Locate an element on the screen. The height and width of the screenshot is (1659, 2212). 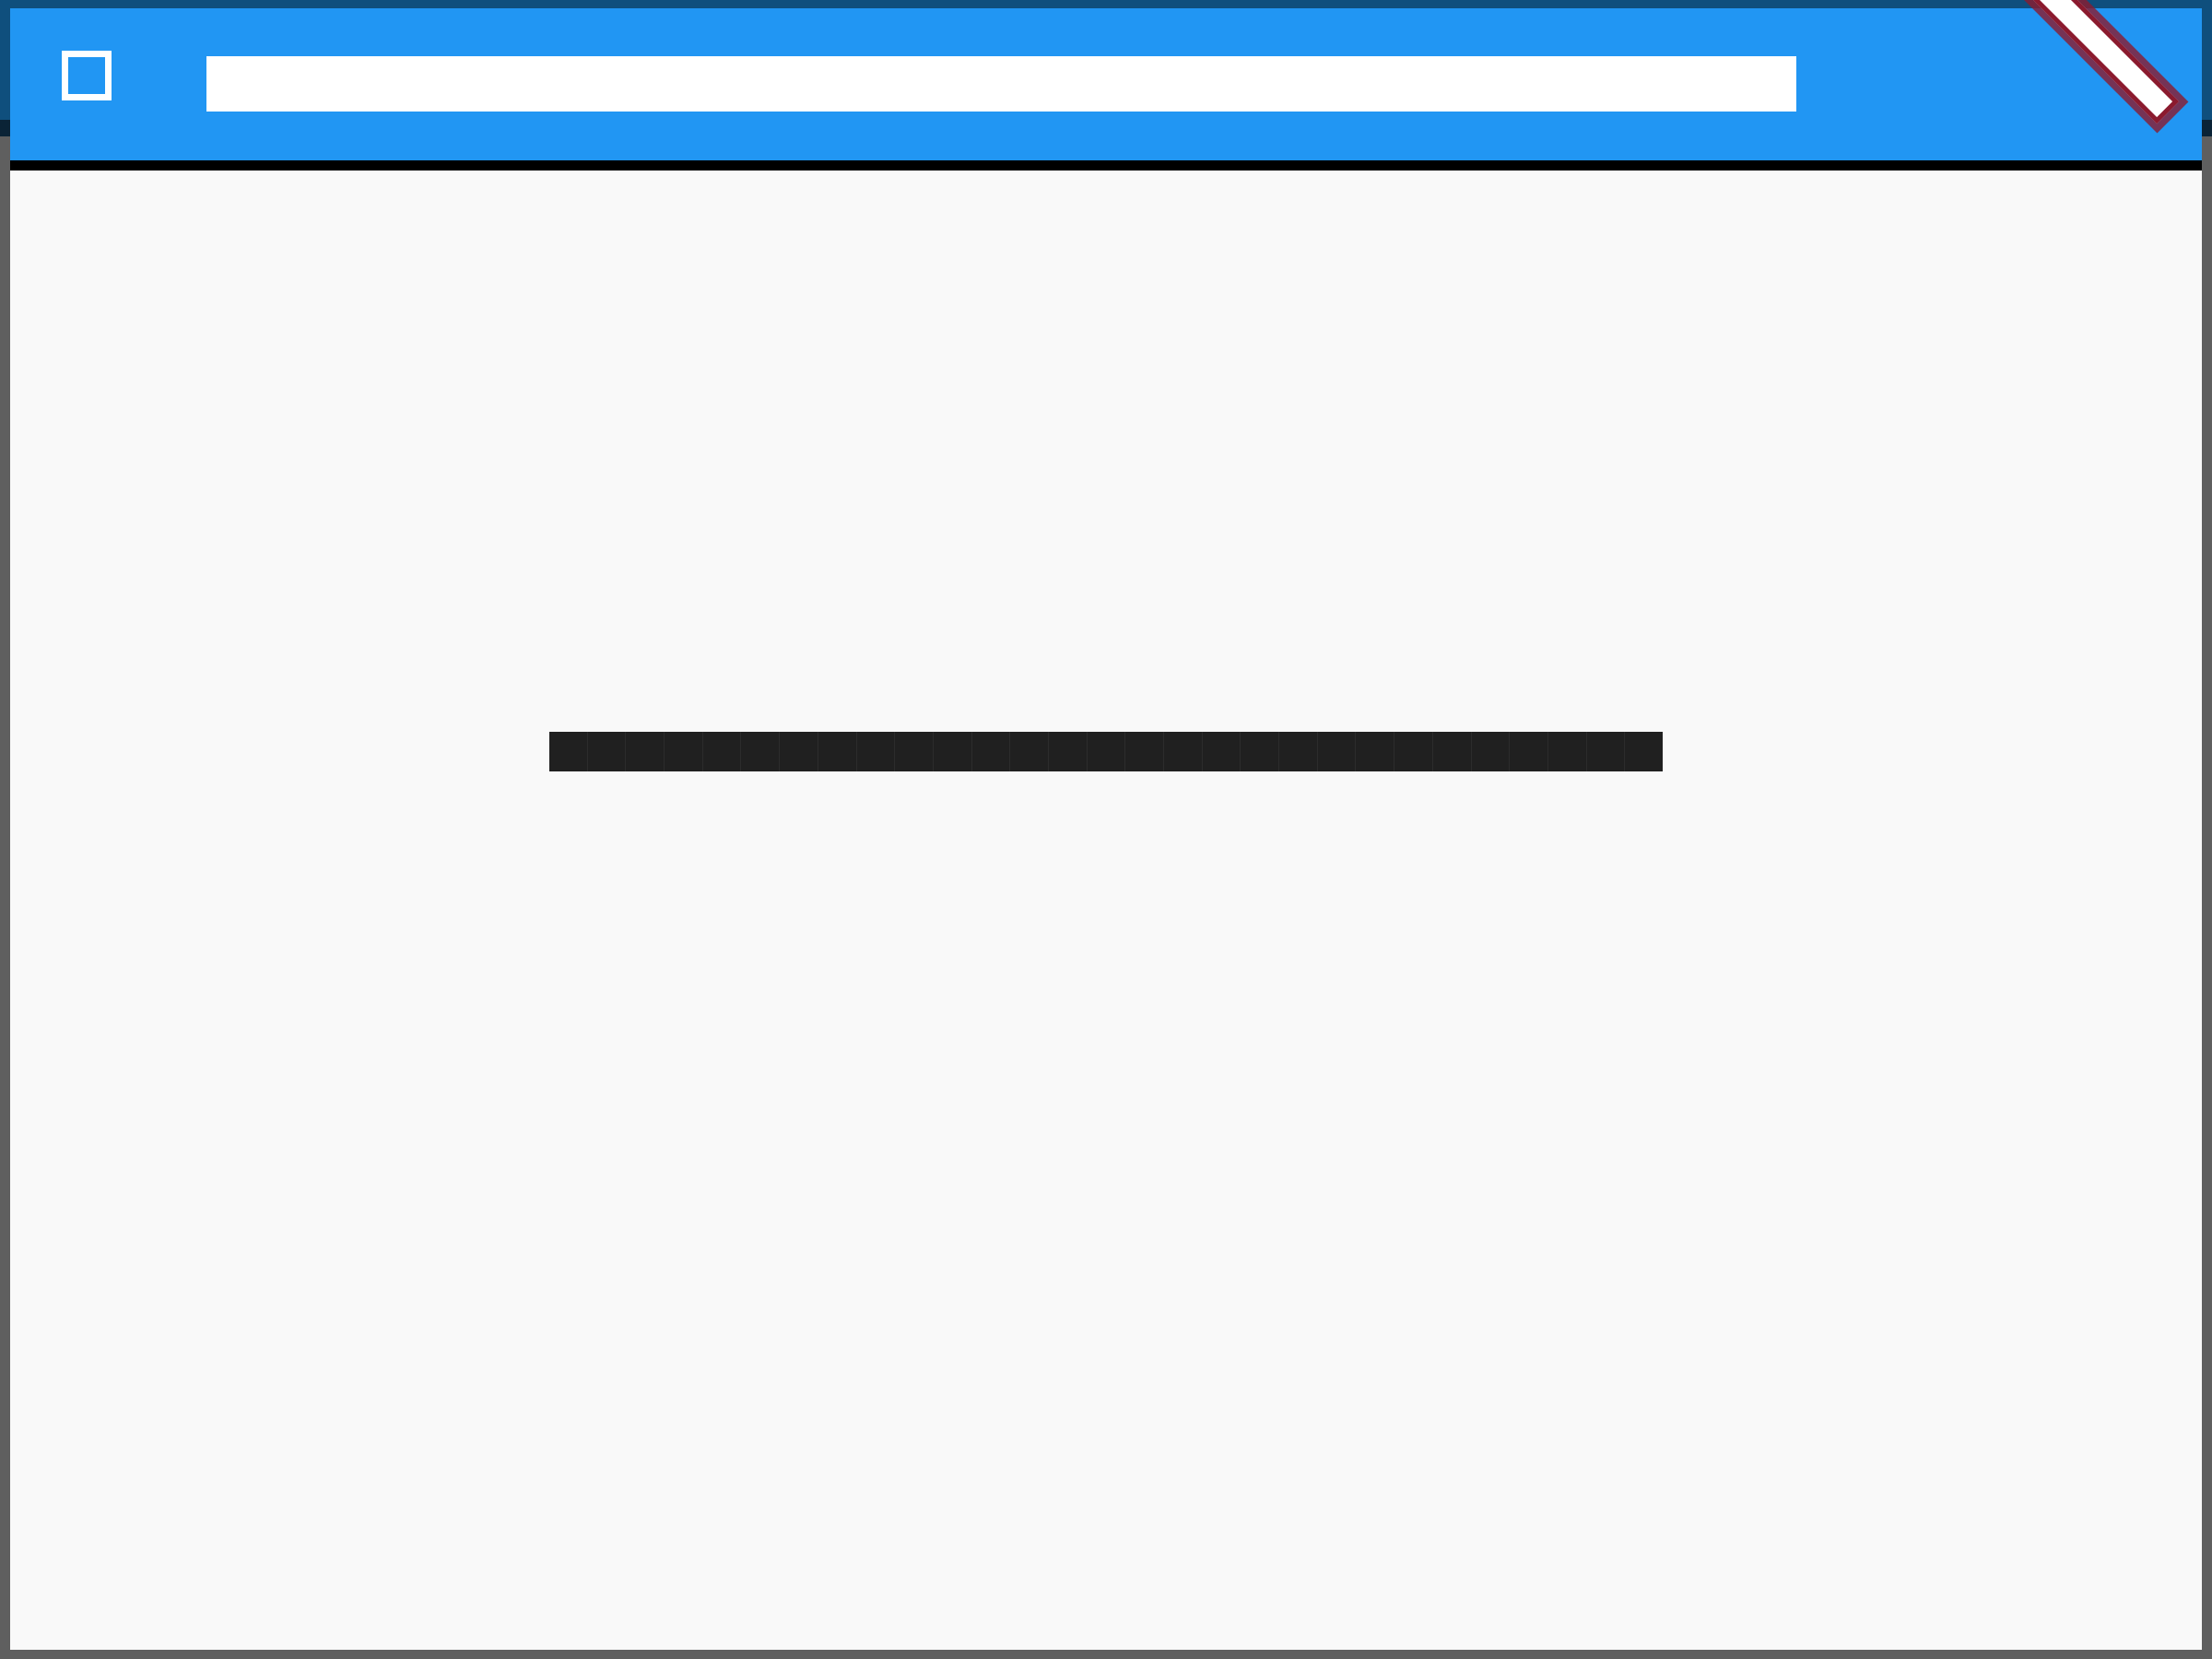
app-bar is located at coordinates (1106, 84).